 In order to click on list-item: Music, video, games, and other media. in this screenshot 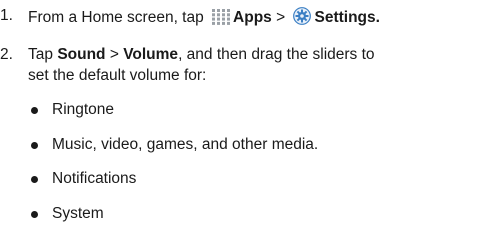, I will do `click(173, 145)`.